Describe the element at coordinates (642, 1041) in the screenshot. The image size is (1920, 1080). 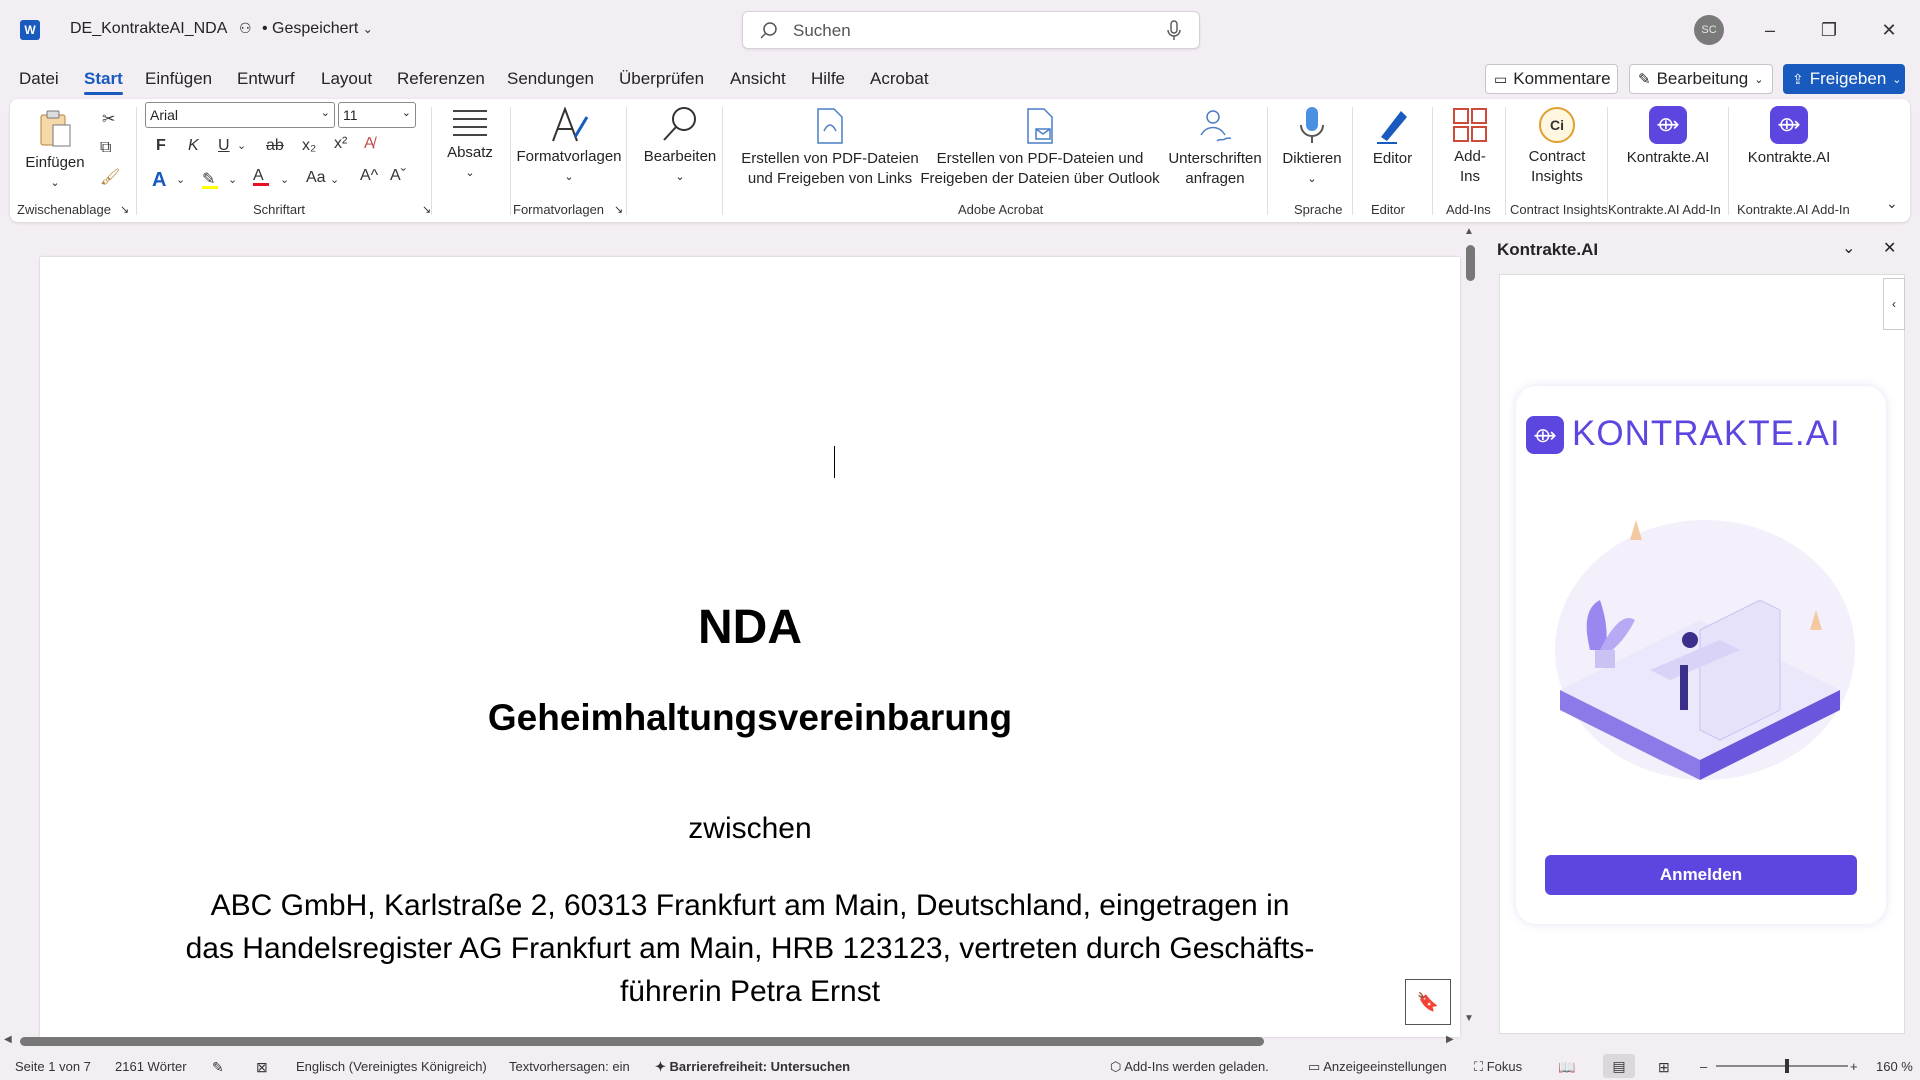
I see `horizontal-scroll-thumb` at that location.